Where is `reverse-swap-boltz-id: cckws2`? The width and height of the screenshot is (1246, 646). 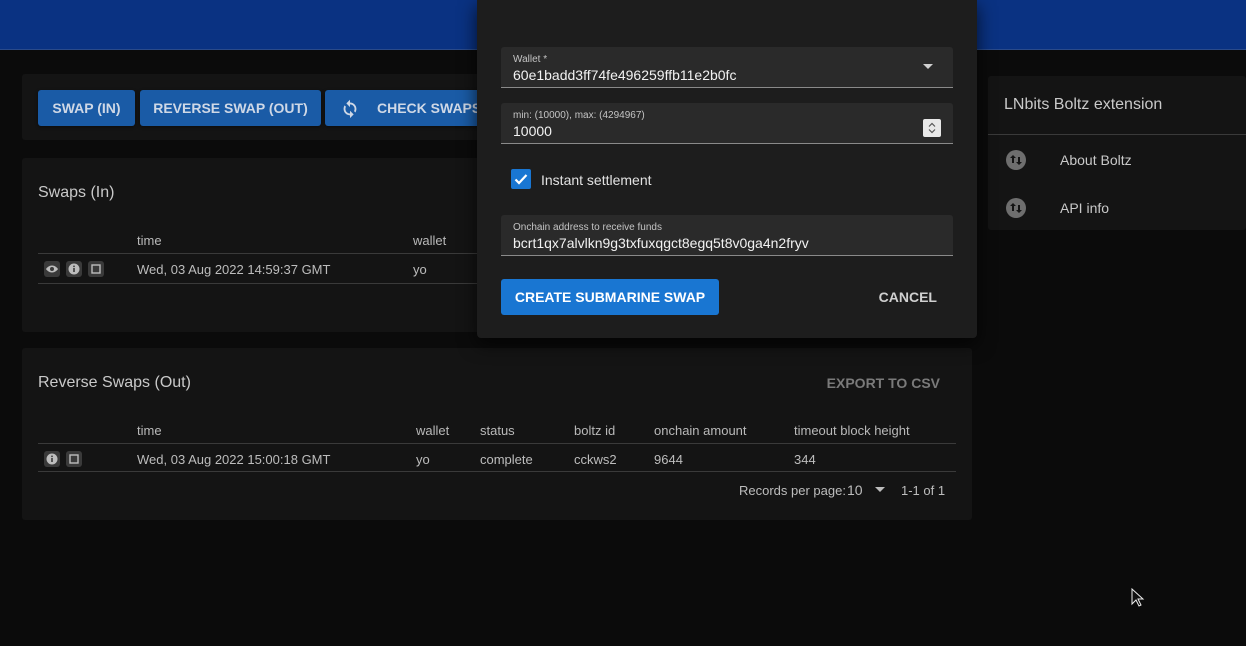
reverse-swap-boltz-id: cckws2 is located at coordinates (595, 459).